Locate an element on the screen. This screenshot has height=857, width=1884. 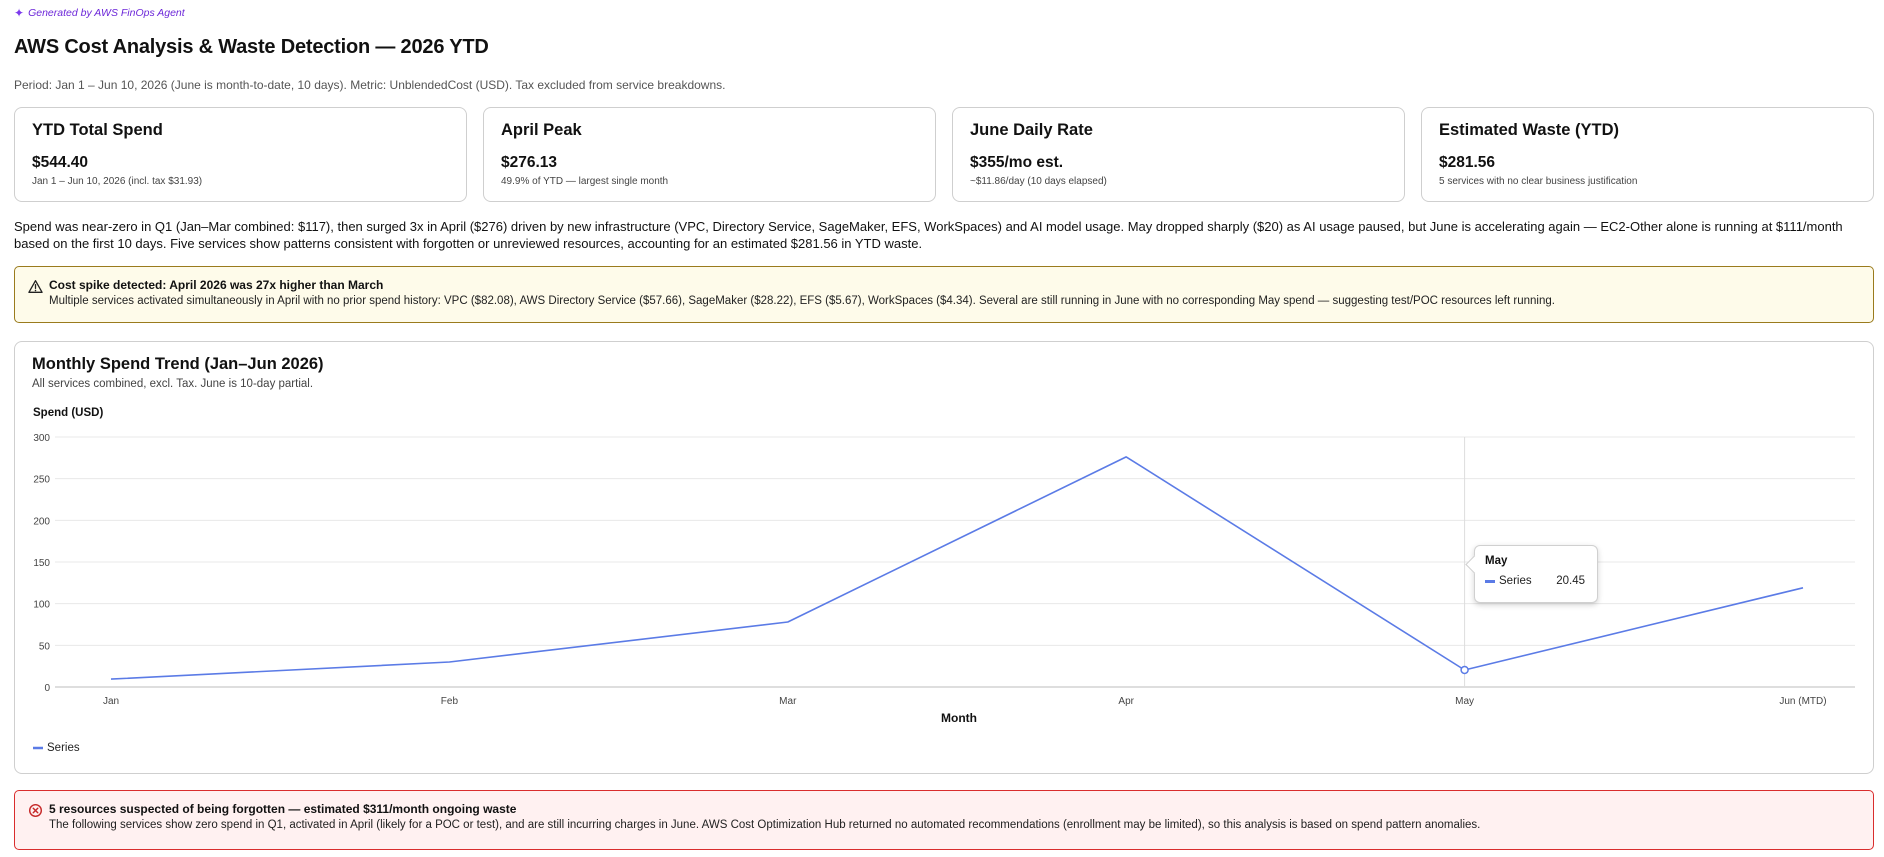
highlighted-data-point is located at coordinates (1464, 670).